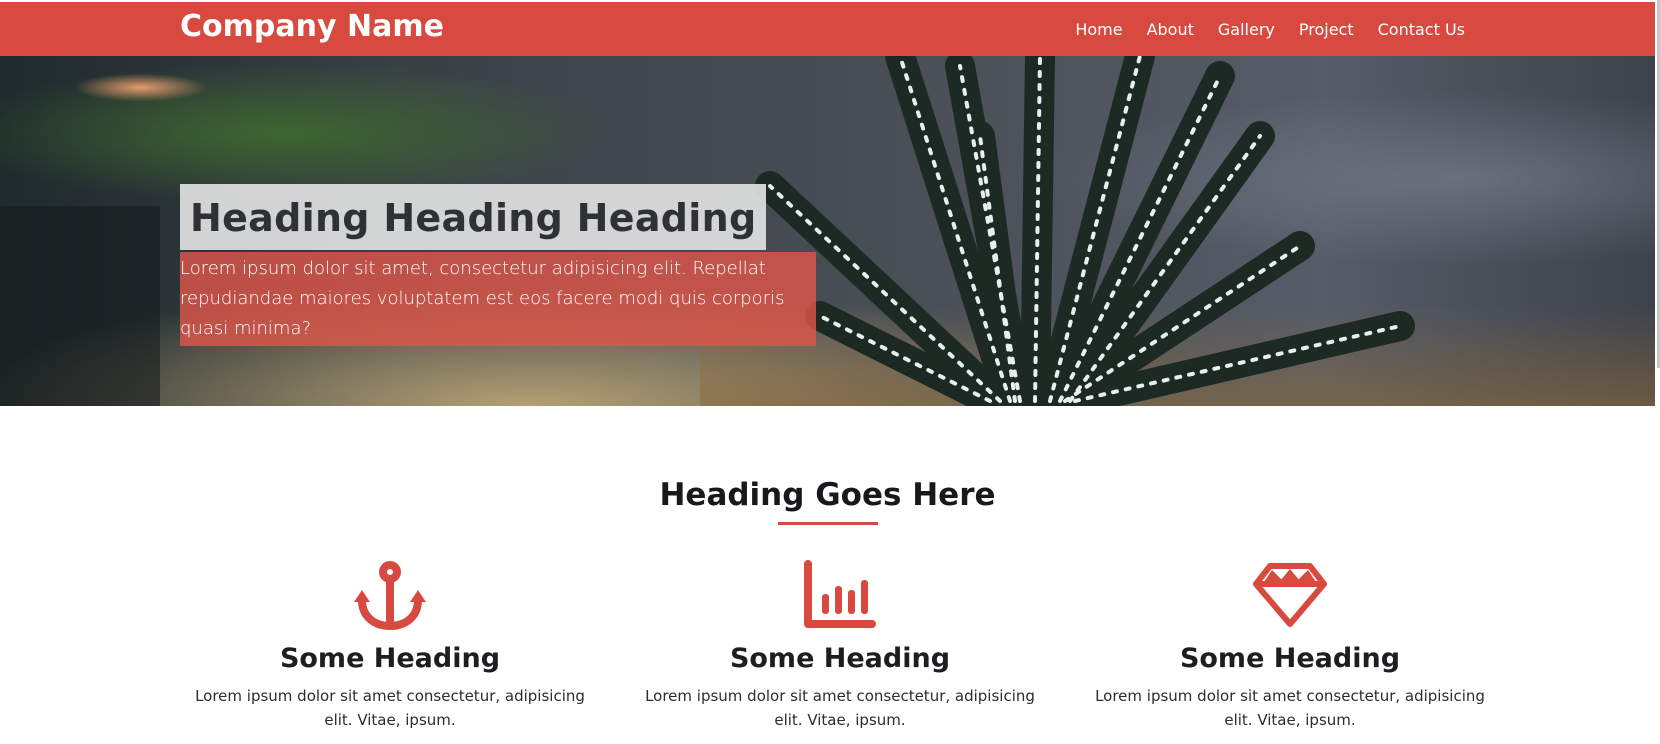  Describe the element at coordinates (1246, 29) in the screenshot. I see `nav-gallery-link: Gallery` at that location.